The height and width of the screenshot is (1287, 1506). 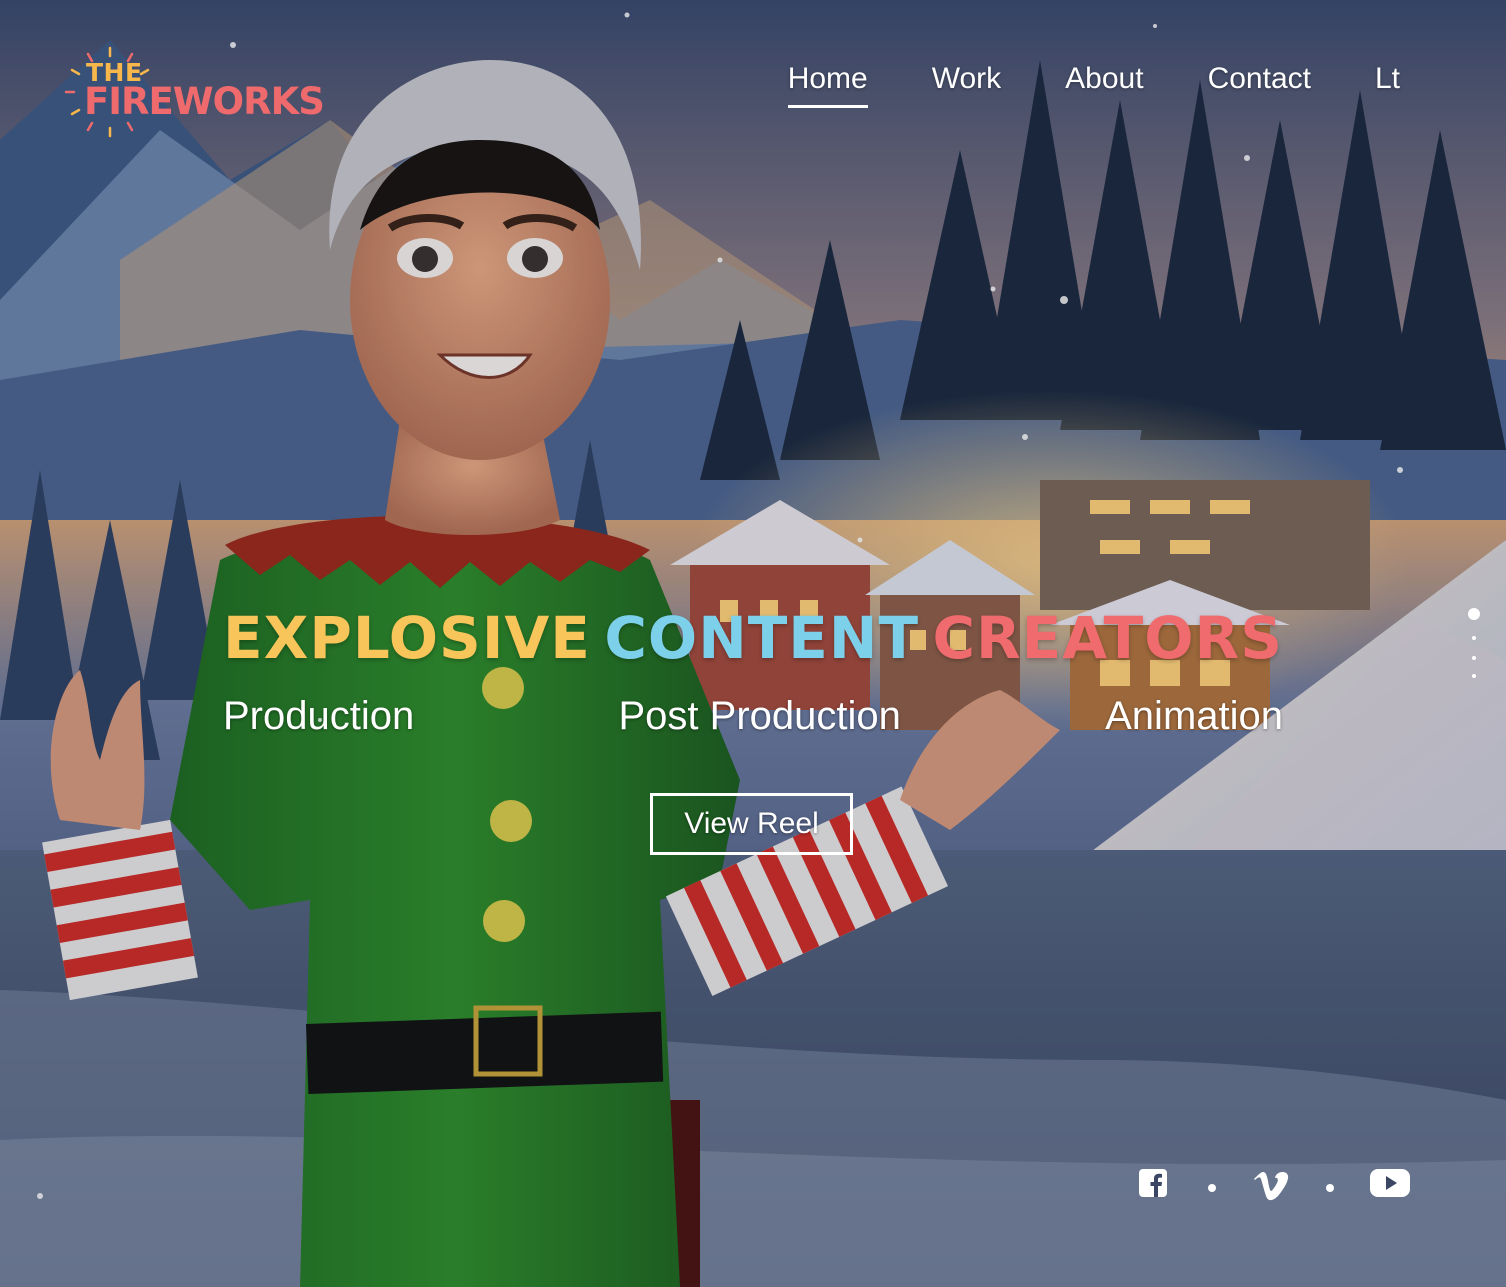 What do you see at coordinates (1194, 716) in the screenshot?
I see `service-animation: Animation` at bounding box center [1194, 716].